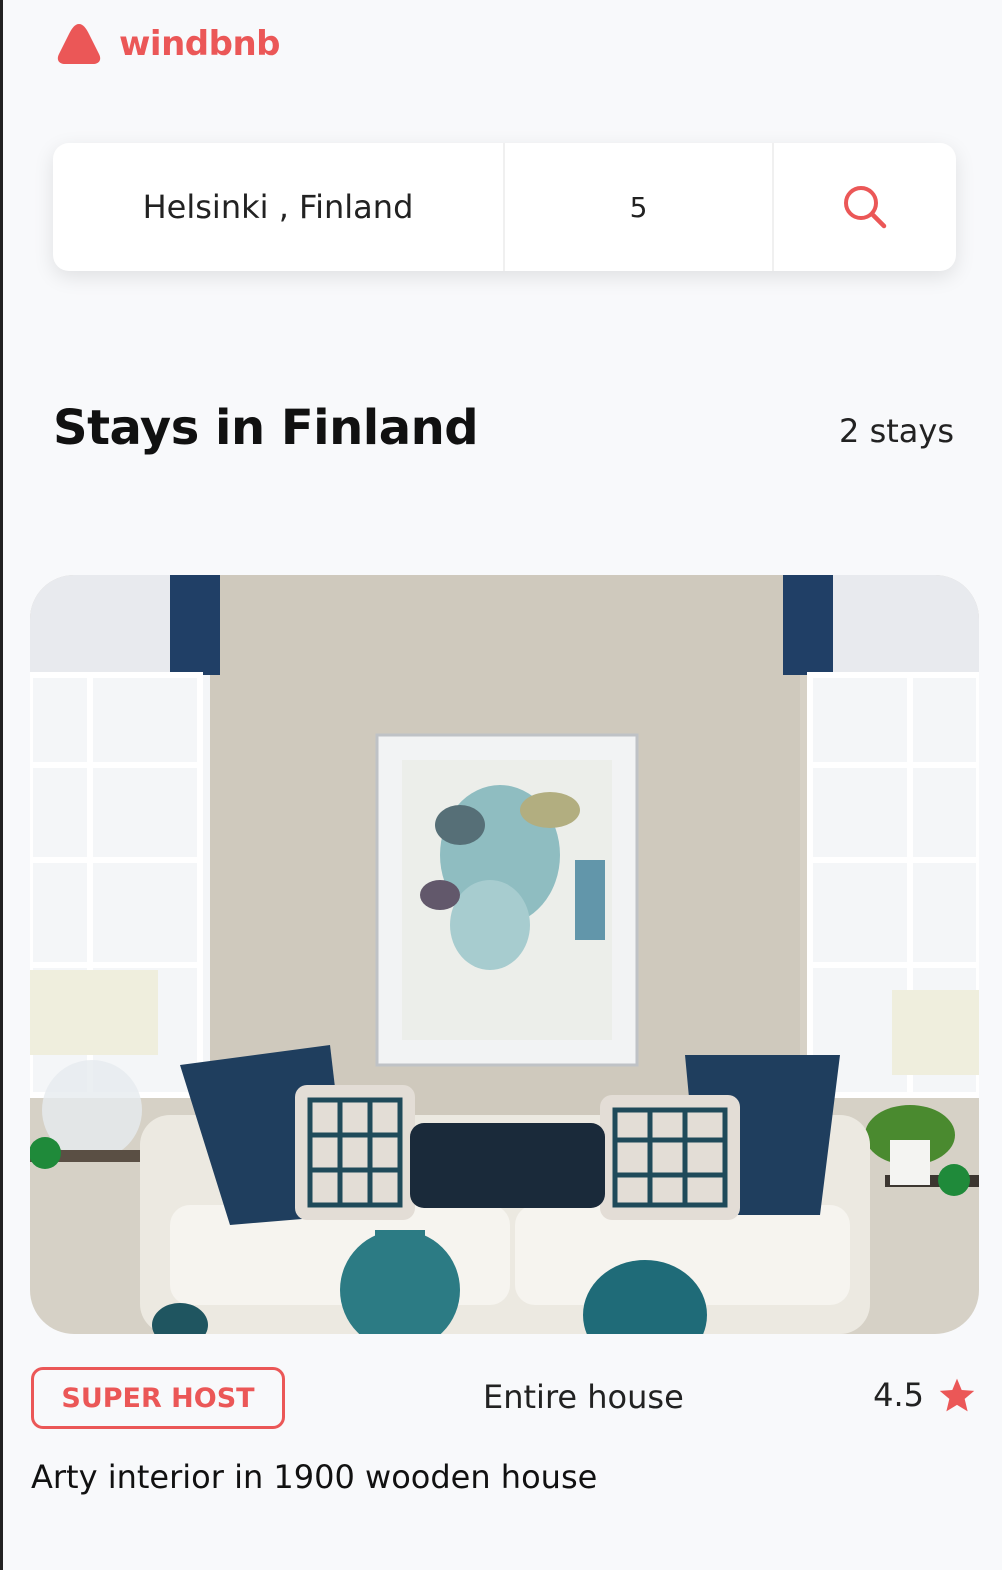 This screenshot has width=1002, height=1570. Describe the element at coordinates (898, 1395) in the screenshot. I see `rating-value: 4.5` at that location.